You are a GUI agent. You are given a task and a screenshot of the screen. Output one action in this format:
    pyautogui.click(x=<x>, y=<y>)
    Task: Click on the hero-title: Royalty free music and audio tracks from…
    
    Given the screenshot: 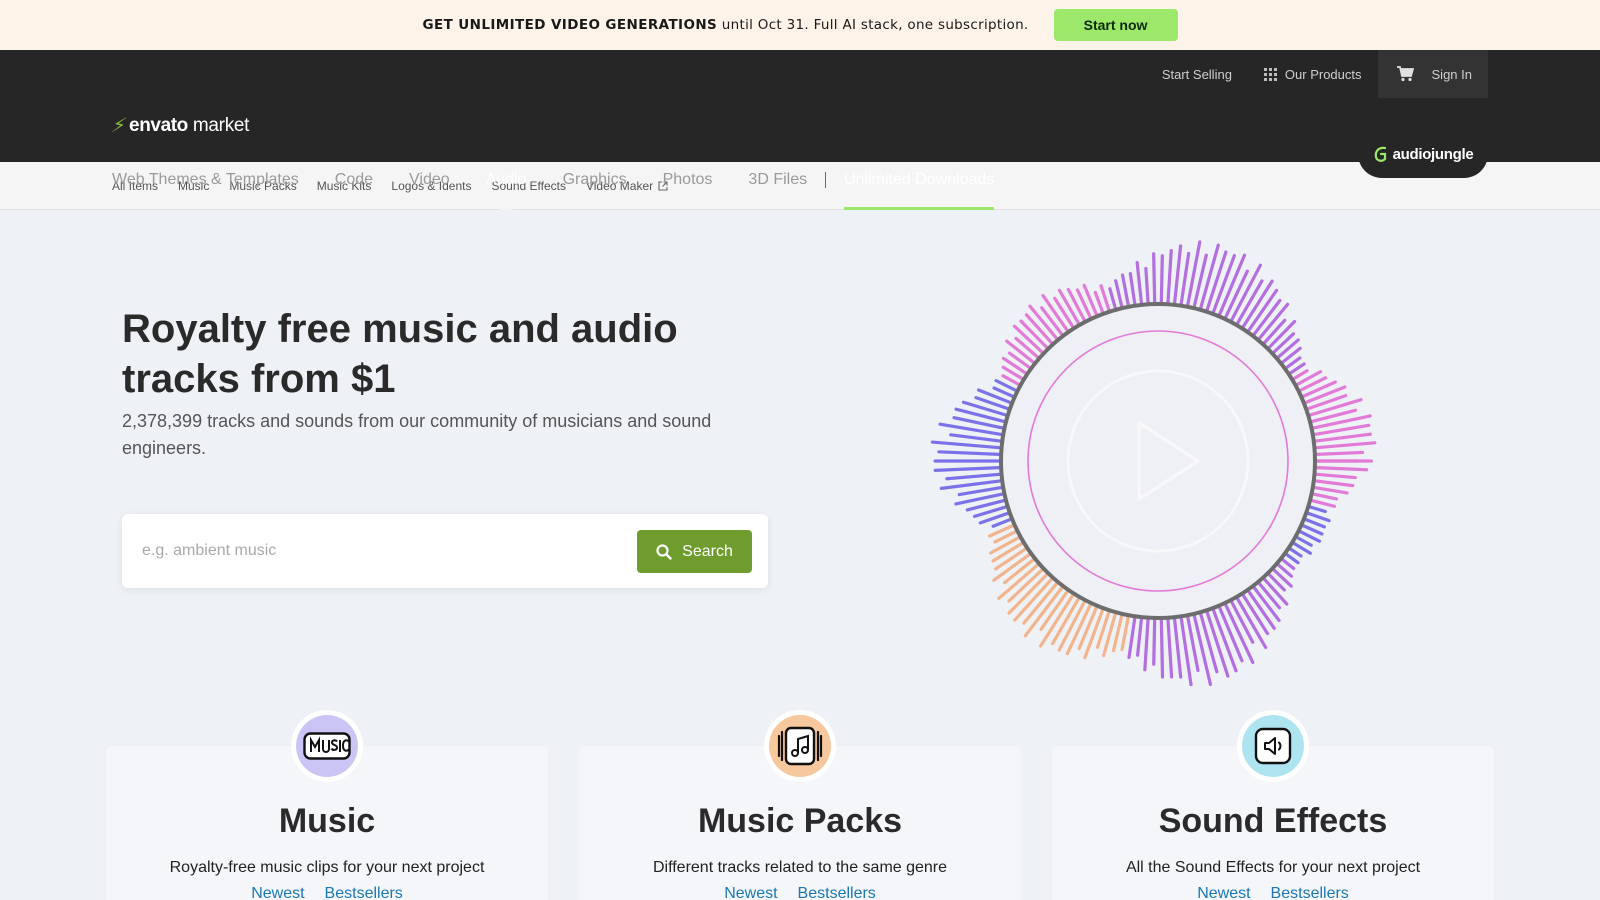 What is the action you would take?
    pyautogui.click(x=400, y=354)
    